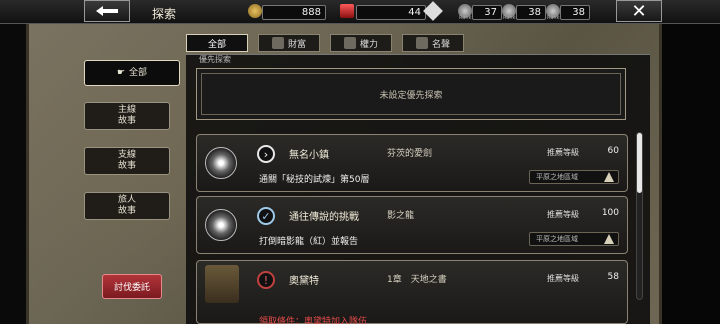  What do you see at coordinates (266, 216) in the screenshot?
I see `check-icon: ✓` at bounding box center [266, 216].